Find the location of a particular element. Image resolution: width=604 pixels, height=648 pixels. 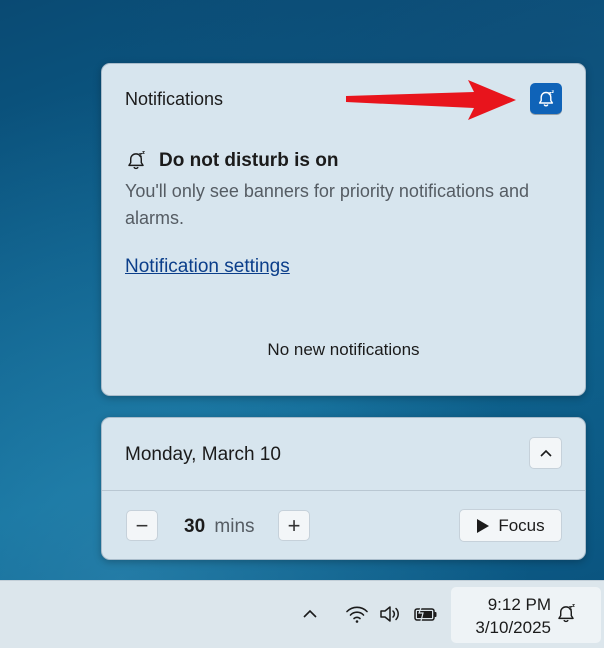

wifi-icon is located at coordinates (357, 614).